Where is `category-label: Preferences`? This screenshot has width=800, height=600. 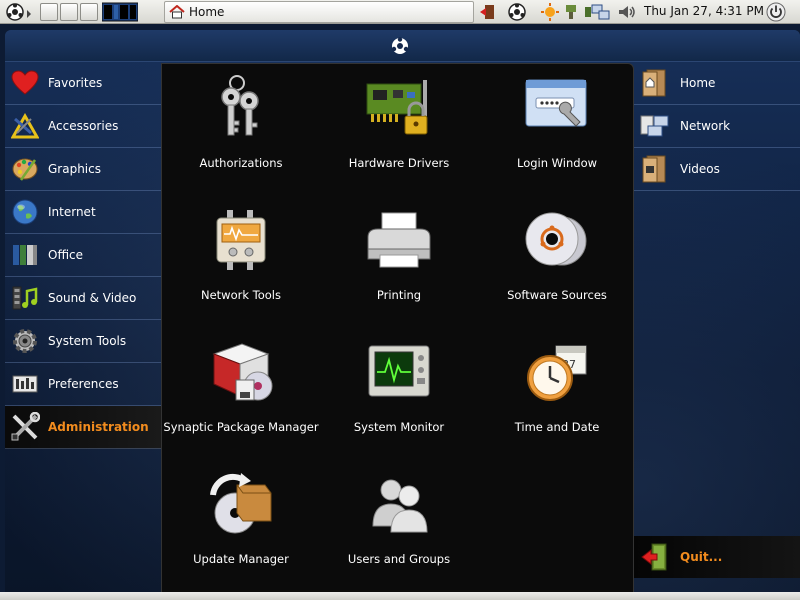
category-label: Preferences is located at coordinates (83, 384).